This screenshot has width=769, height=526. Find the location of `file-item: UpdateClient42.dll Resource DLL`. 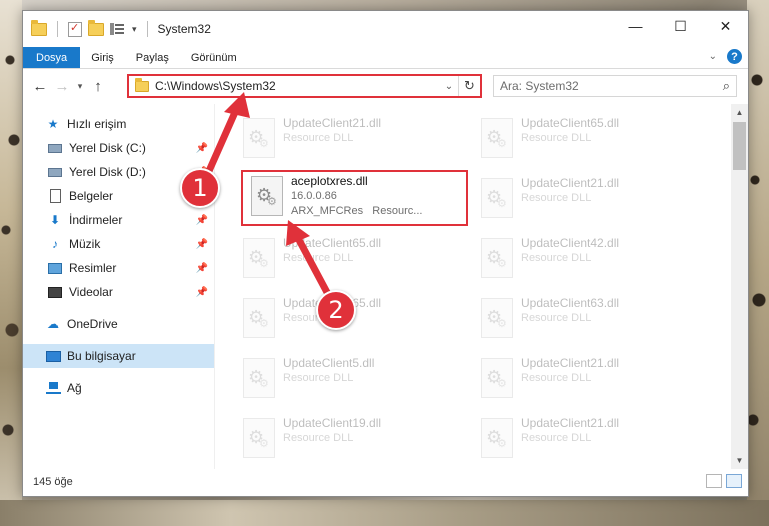

file-item: UpdateClient42.dll Resource DLL is located at coordinates (585, 260).